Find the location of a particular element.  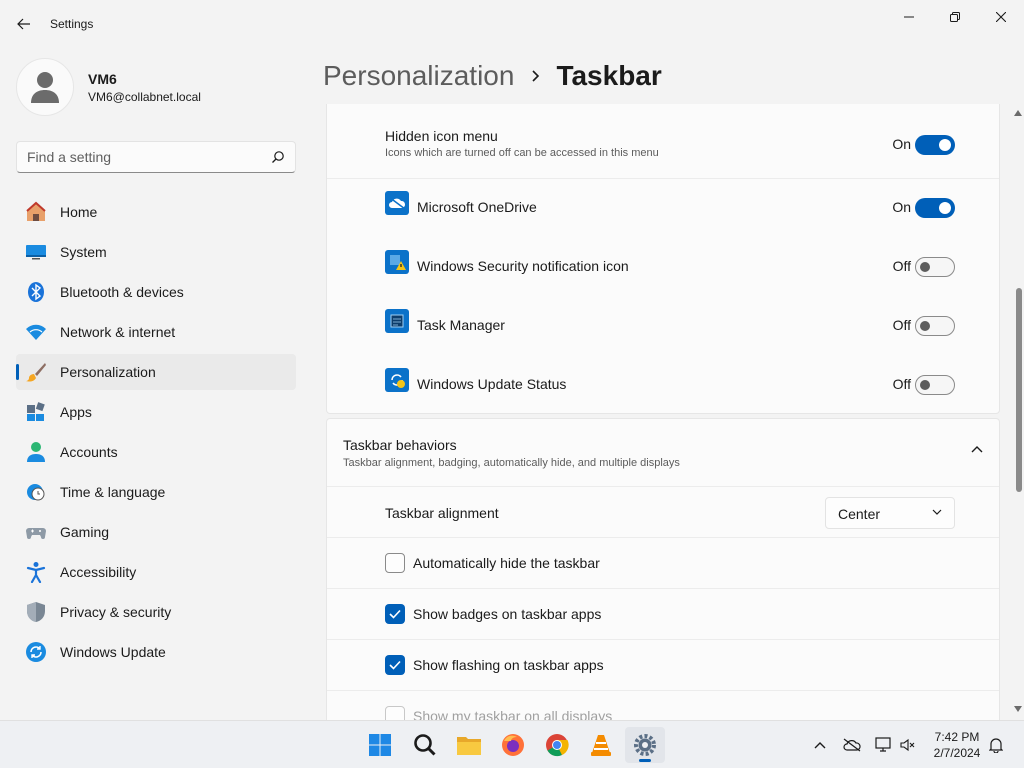

user-profile: VM6 VM6@collabnet.local is located at coordinates (108, 87).